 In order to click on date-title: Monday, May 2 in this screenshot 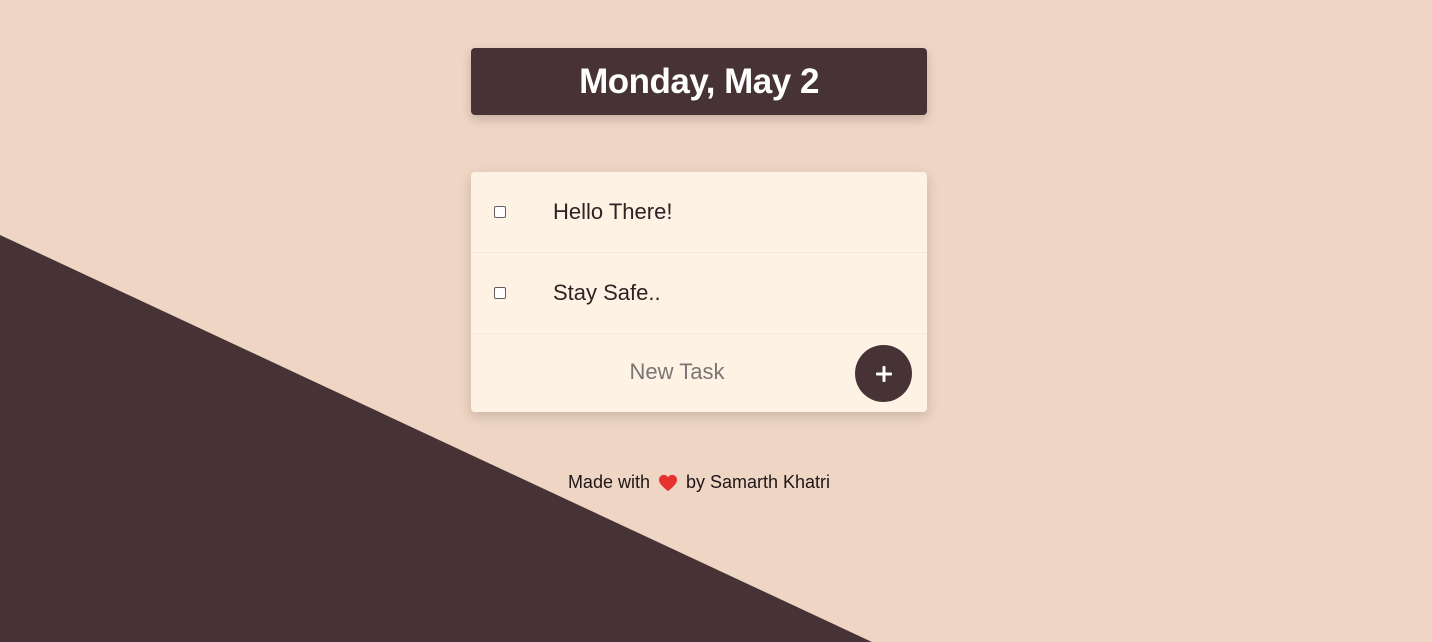, I will do `click(699, 81)`.